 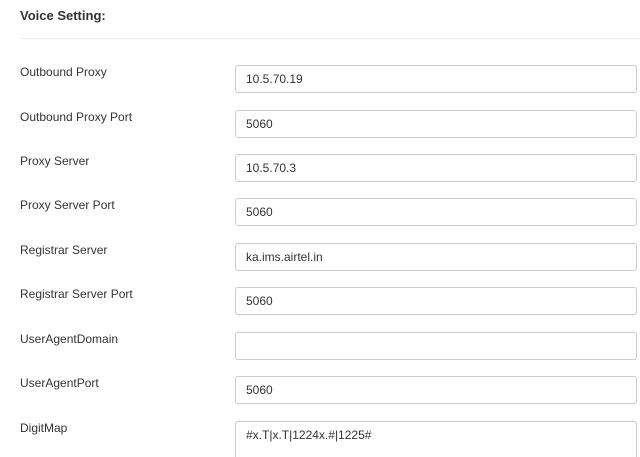 I want to click on outbound-proxy-input, so click(x=436, y=79).